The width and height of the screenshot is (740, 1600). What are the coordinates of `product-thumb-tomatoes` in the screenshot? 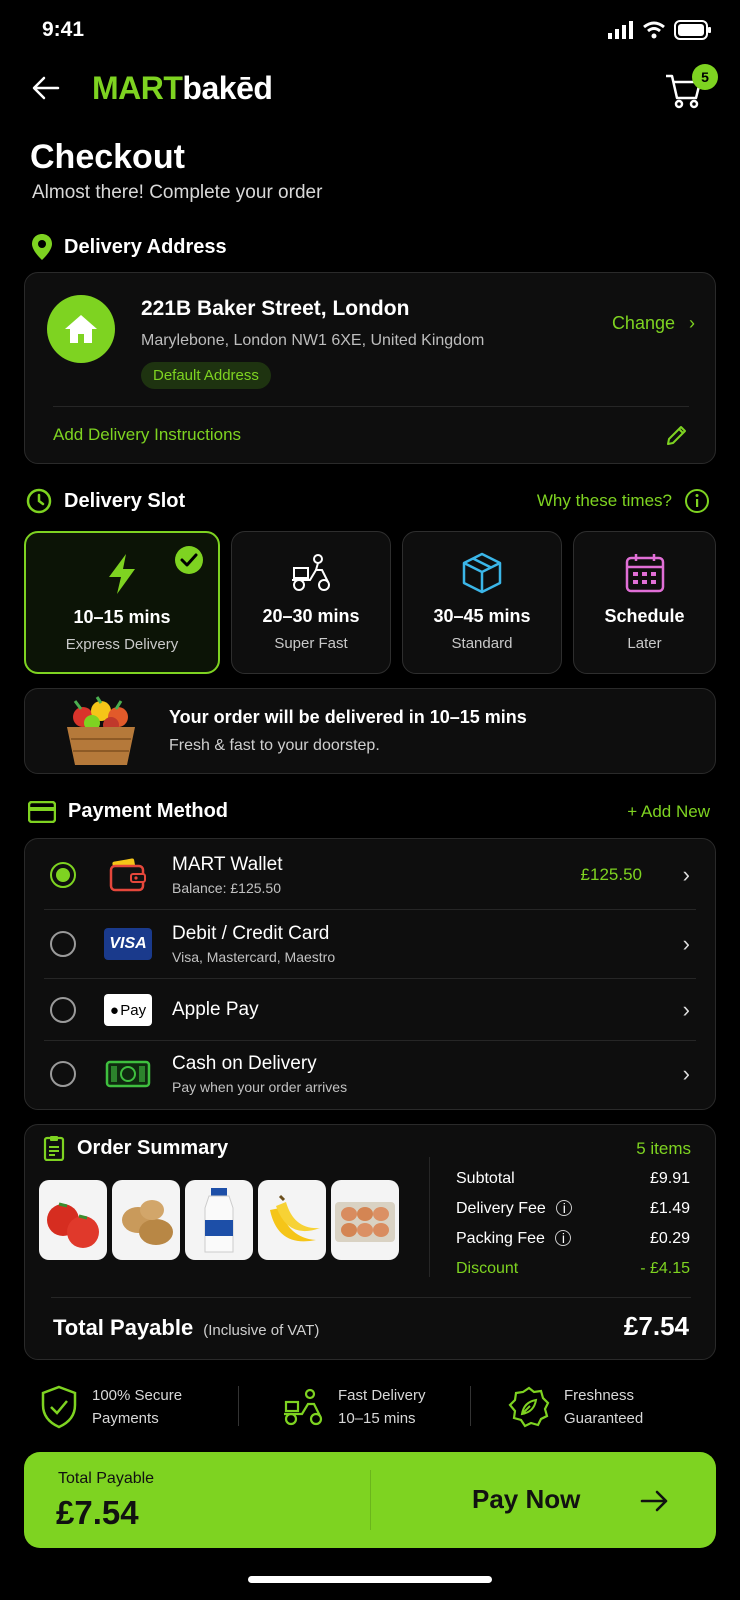 It's located at (73, 1220).